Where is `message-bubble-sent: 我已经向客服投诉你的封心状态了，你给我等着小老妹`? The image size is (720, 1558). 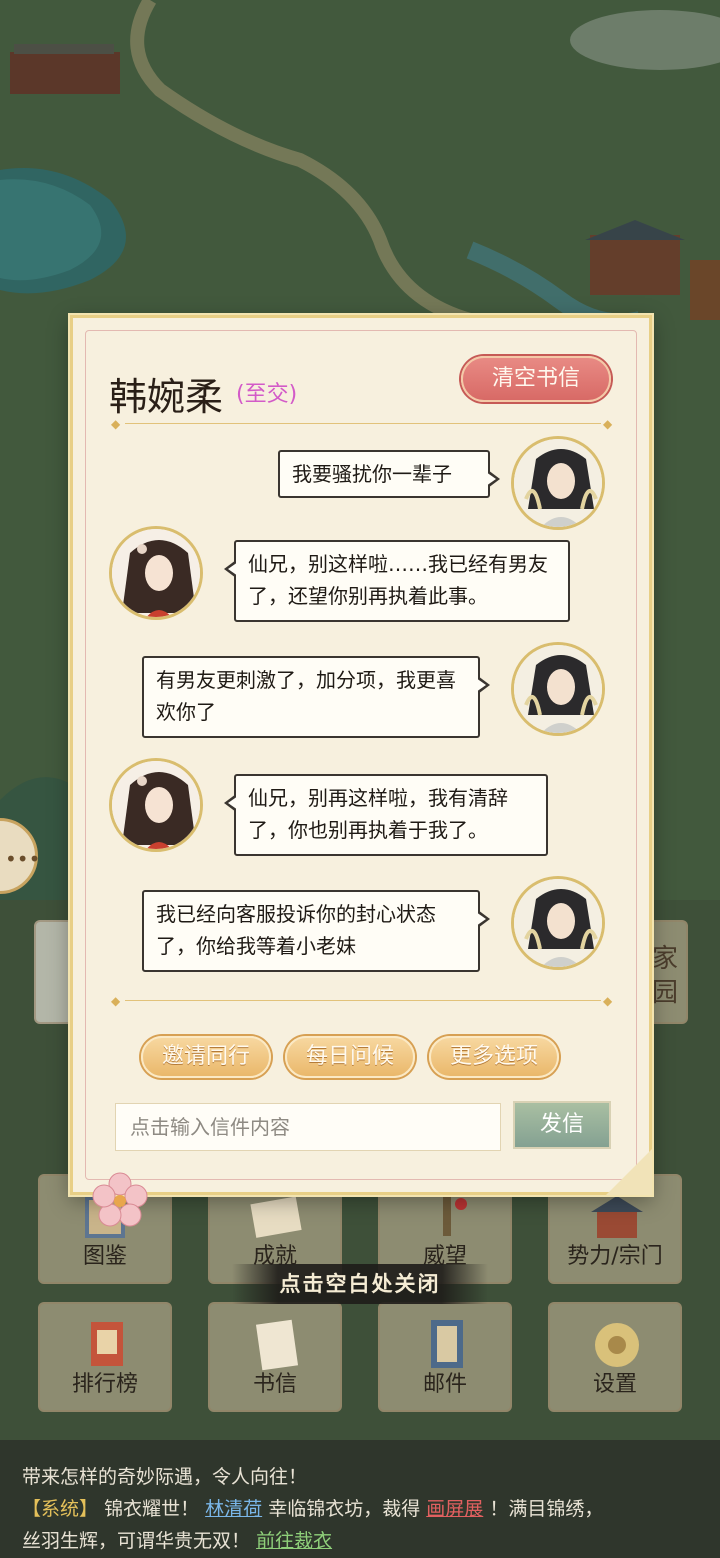
message-bubble-sent: 我已经向客服投诉你的封心状态了，你给我等着小老妹 is located at coordinates (316, 931).